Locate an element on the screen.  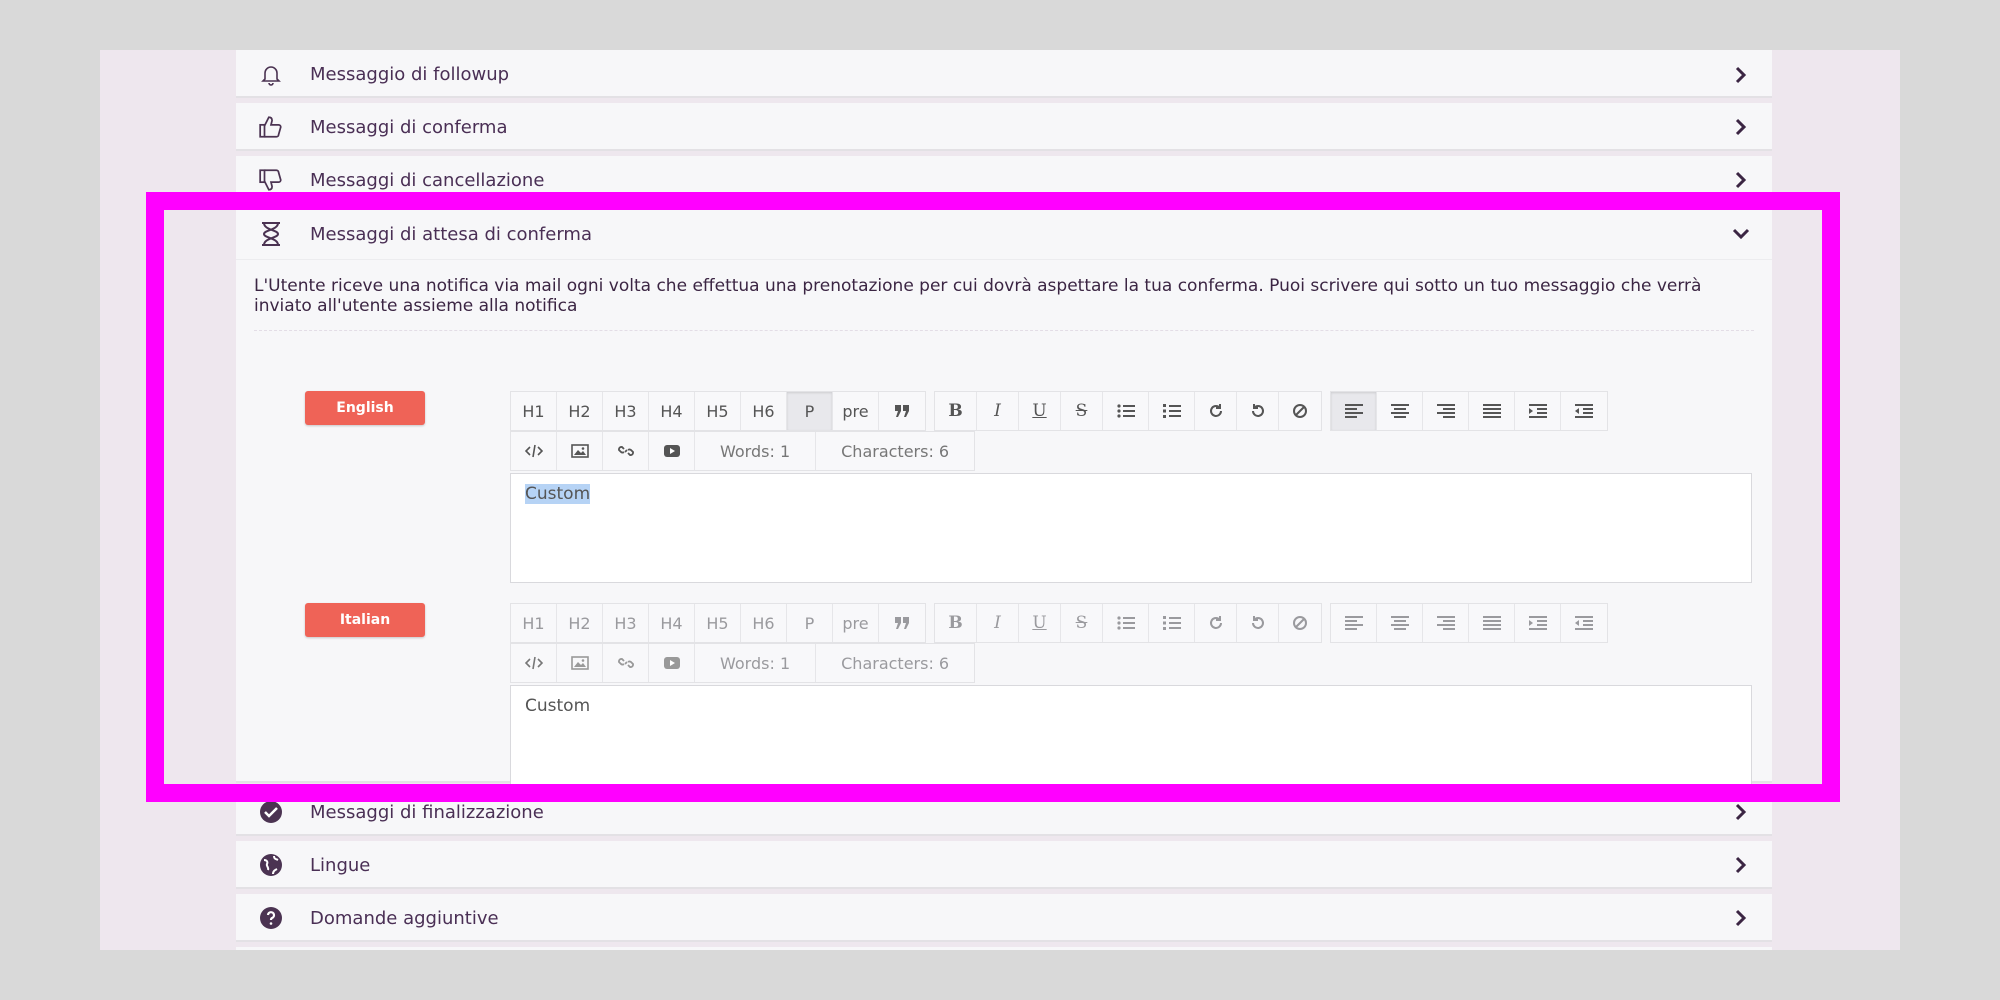
thumbs-down-icon is located at coordinates (271, 180).